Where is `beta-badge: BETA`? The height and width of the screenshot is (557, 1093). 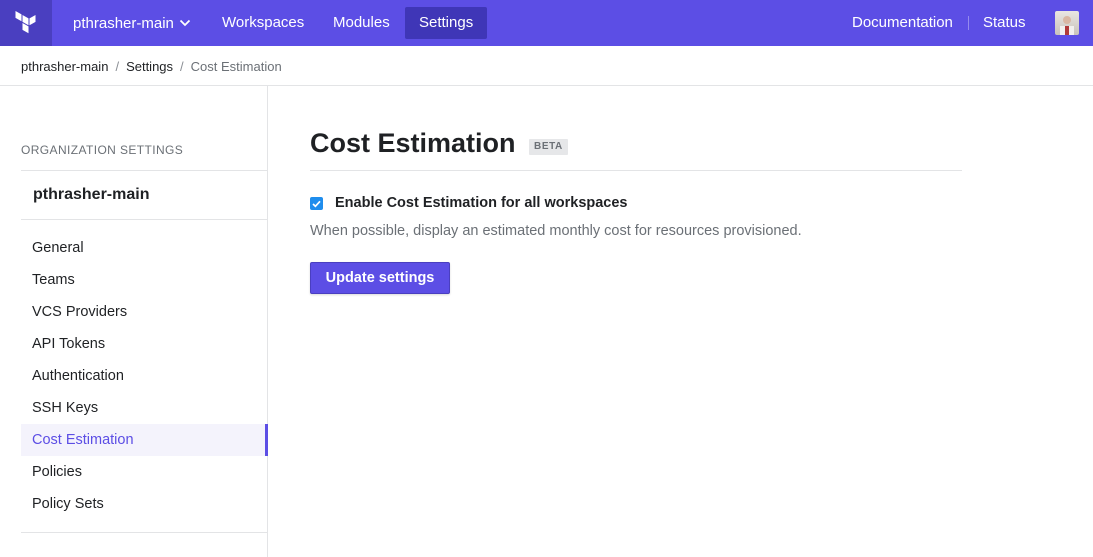 beta-badge: BETA is located at coordinates (548, 147).